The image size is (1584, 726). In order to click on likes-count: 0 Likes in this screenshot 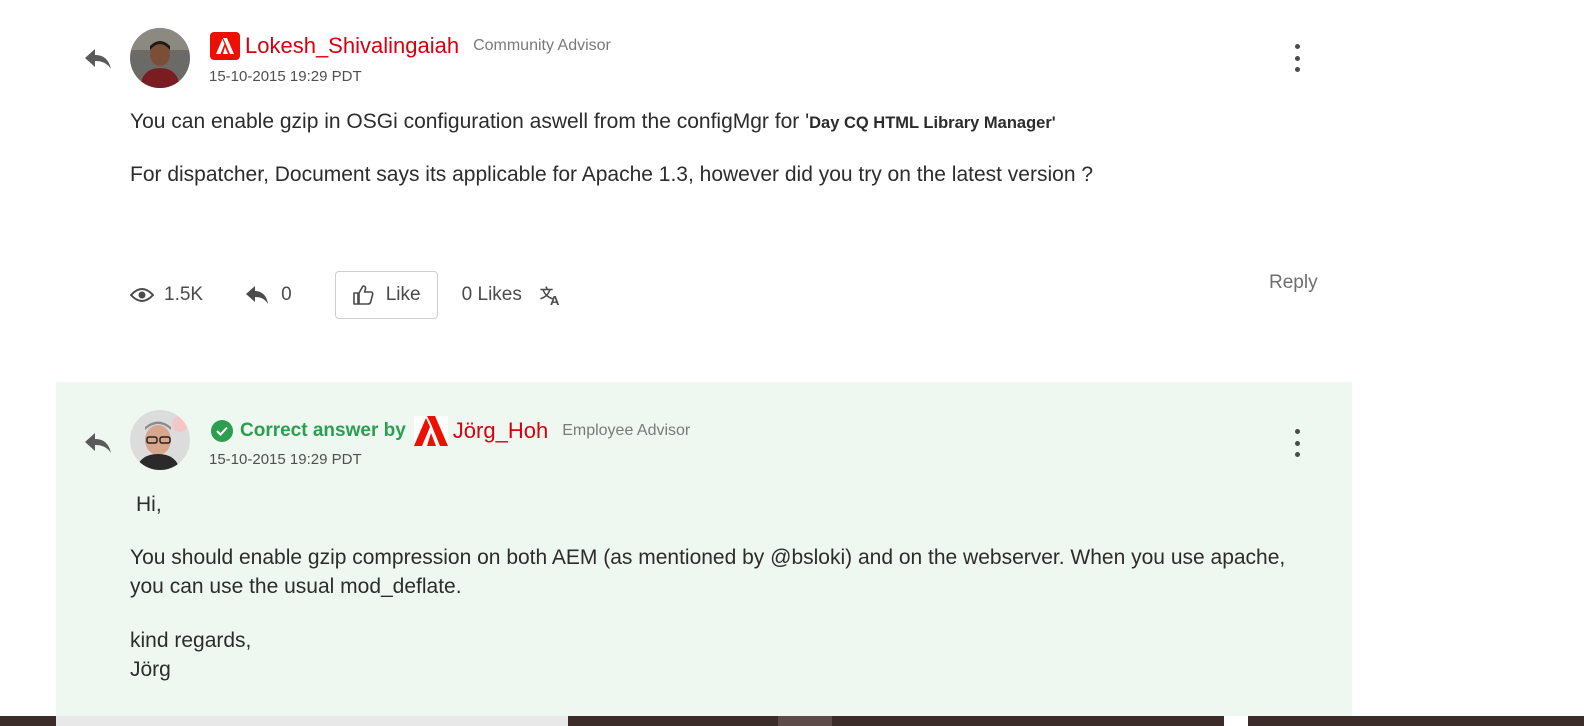, I will do `click(492, 295)`.